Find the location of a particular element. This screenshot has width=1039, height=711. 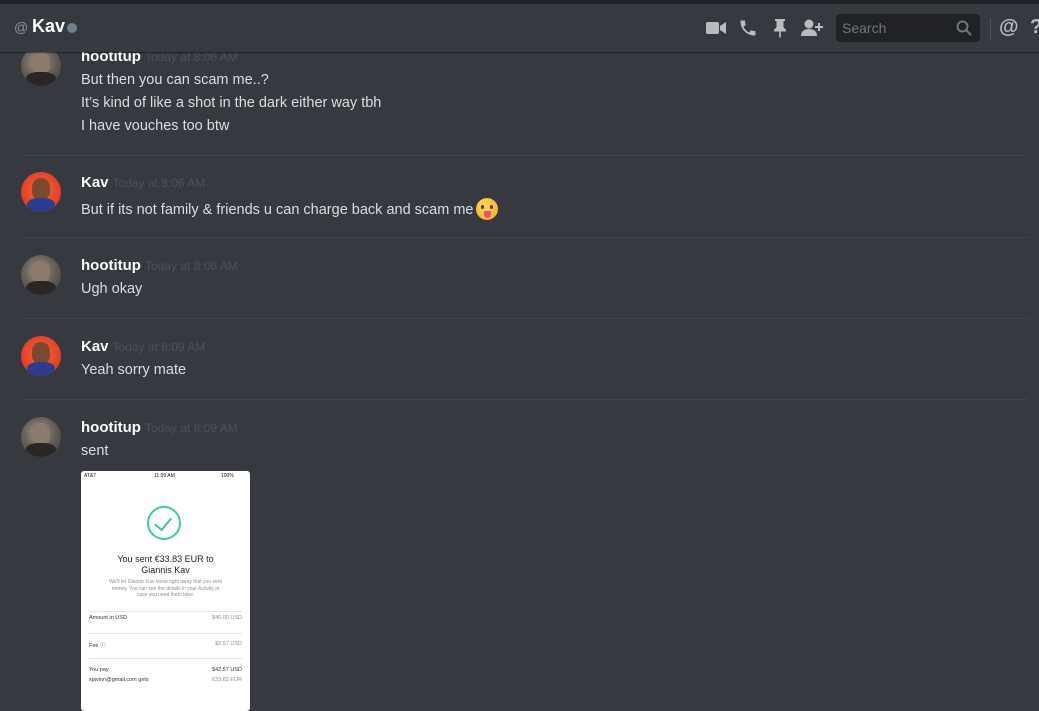

message-text: Yeah sorry mate is located at coordinates (134, 370).